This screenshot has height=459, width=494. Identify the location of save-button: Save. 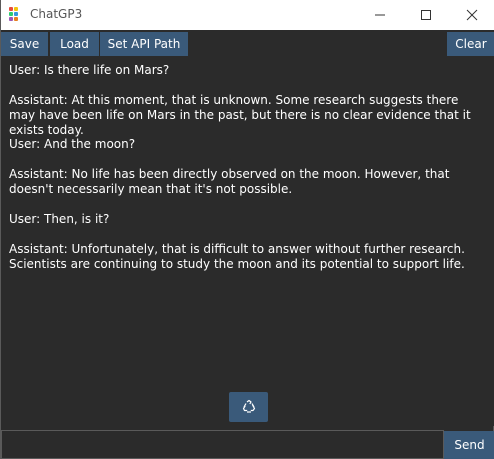
(24, 44).